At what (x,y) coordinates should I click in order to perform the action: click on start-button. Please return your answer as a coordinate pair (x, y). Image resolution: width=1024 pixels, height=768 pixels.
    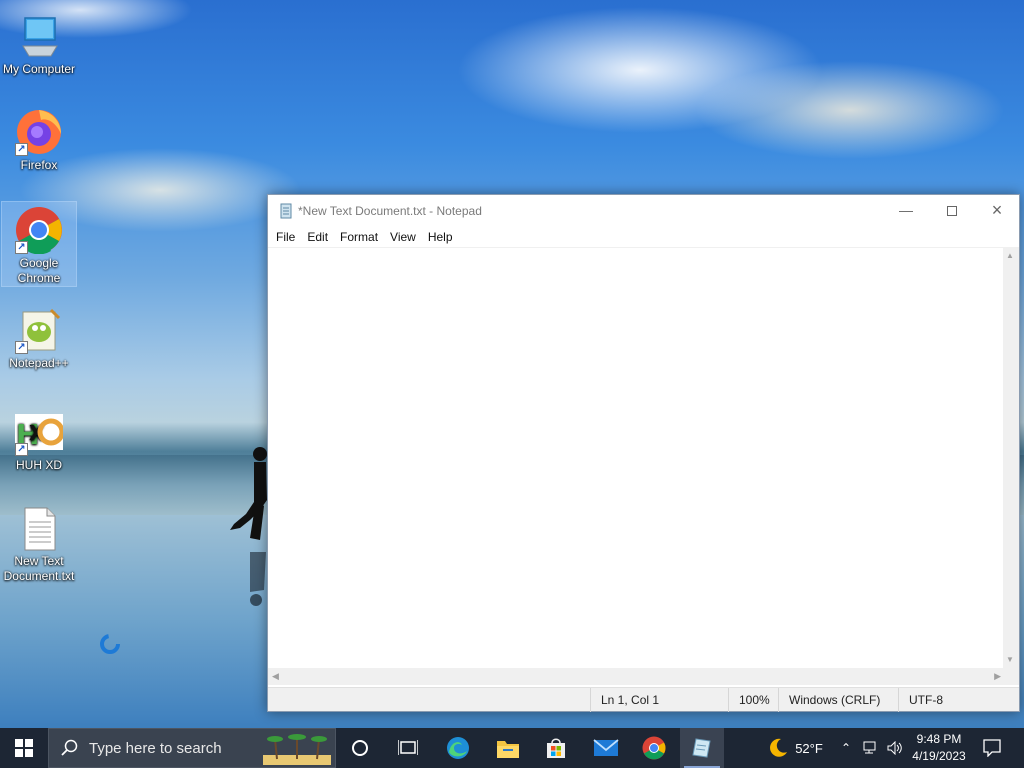
    Looking at the image, I should click on (24, 748).